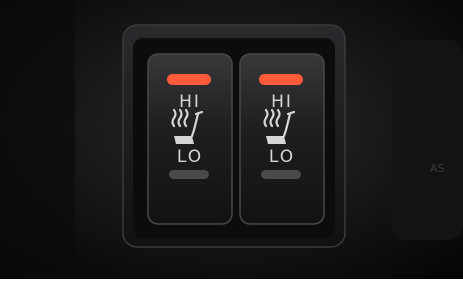  I want to click on left-hi-label: HI, so click(190, 102).